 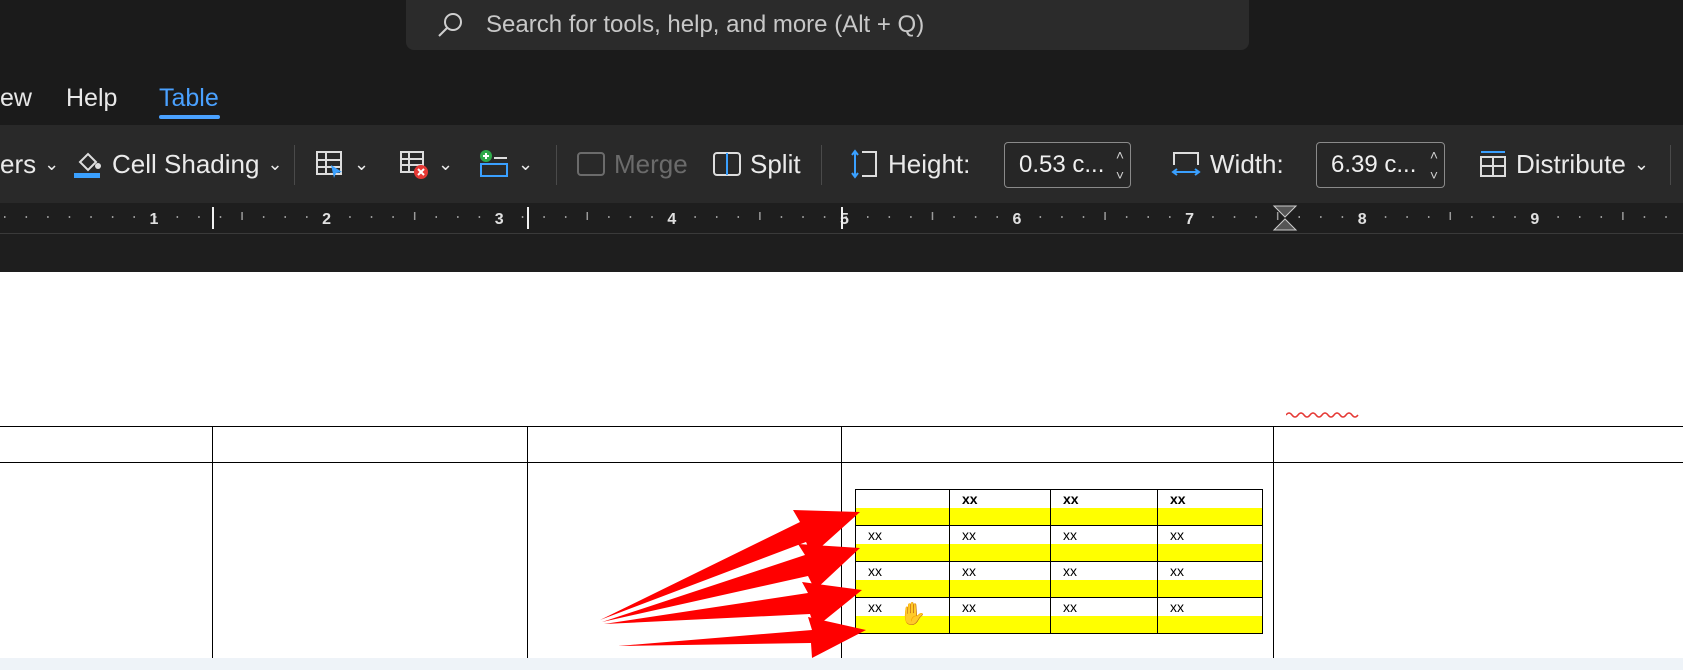 I want to click on width-spinbox: 6.39 c... ˄ ˅, so click(x=1380, y=165).